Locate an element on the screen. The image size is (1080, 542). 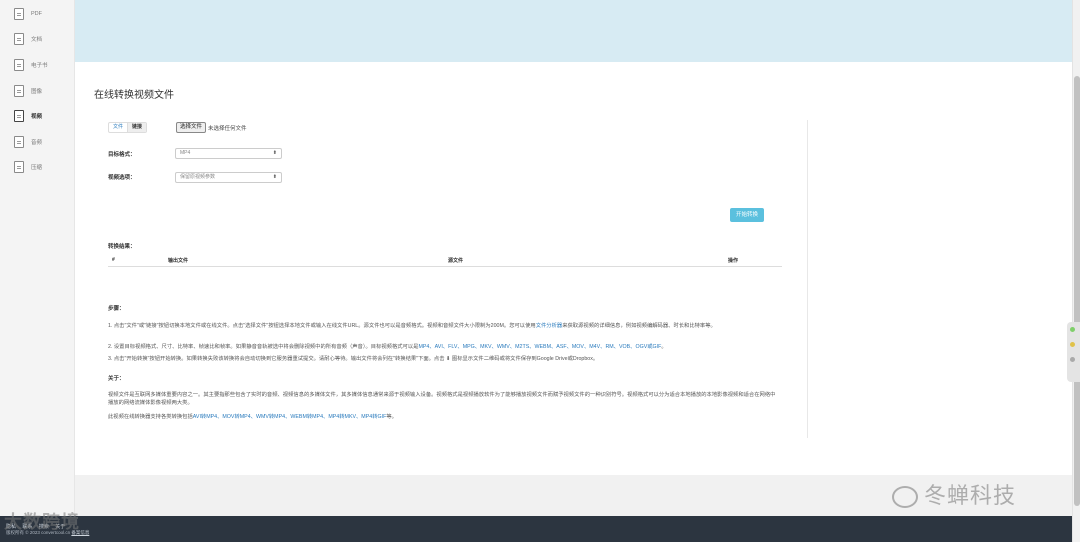
choose-file-button: 选择文件 is located at coordinates (191, 127).